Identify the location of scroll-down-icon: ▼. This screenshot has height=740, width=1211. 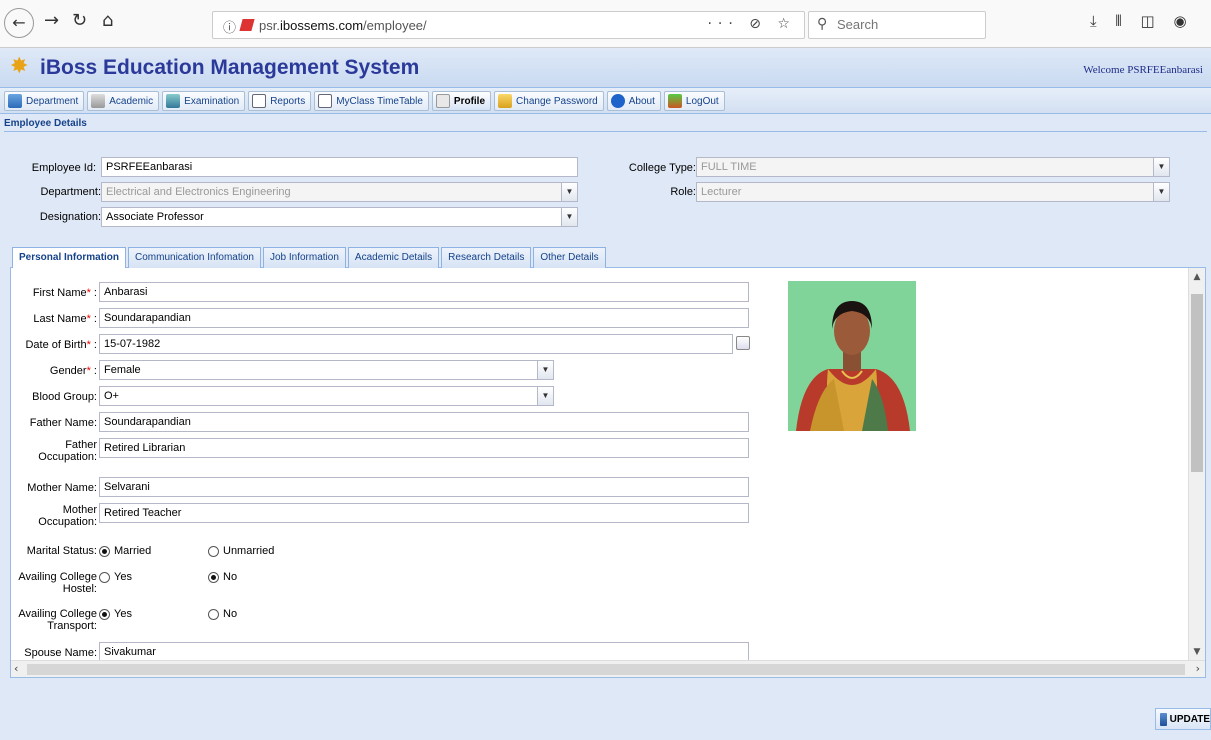
(1197, 652).